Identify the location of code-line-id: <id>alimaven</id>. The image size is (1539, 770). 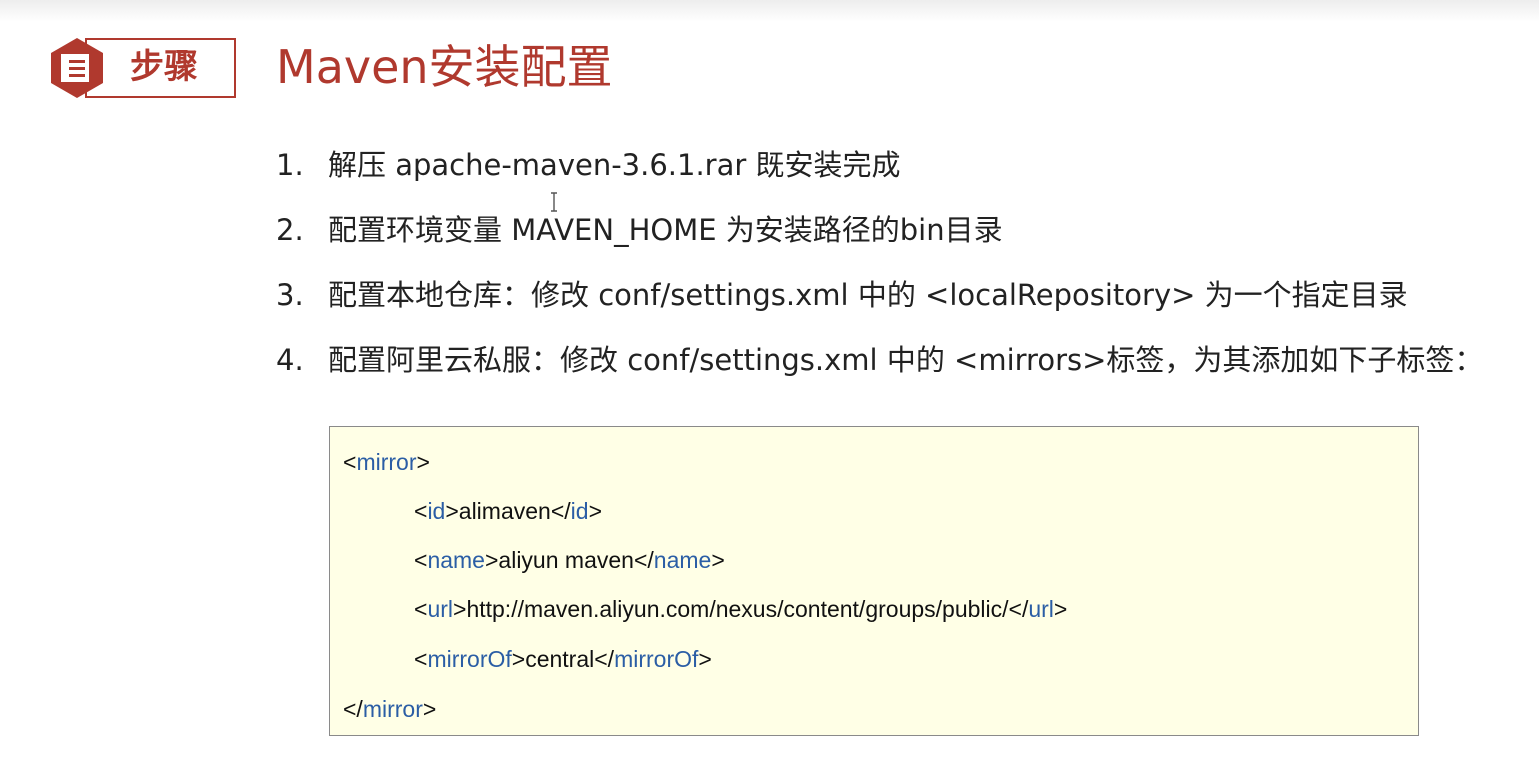
(508, 511).